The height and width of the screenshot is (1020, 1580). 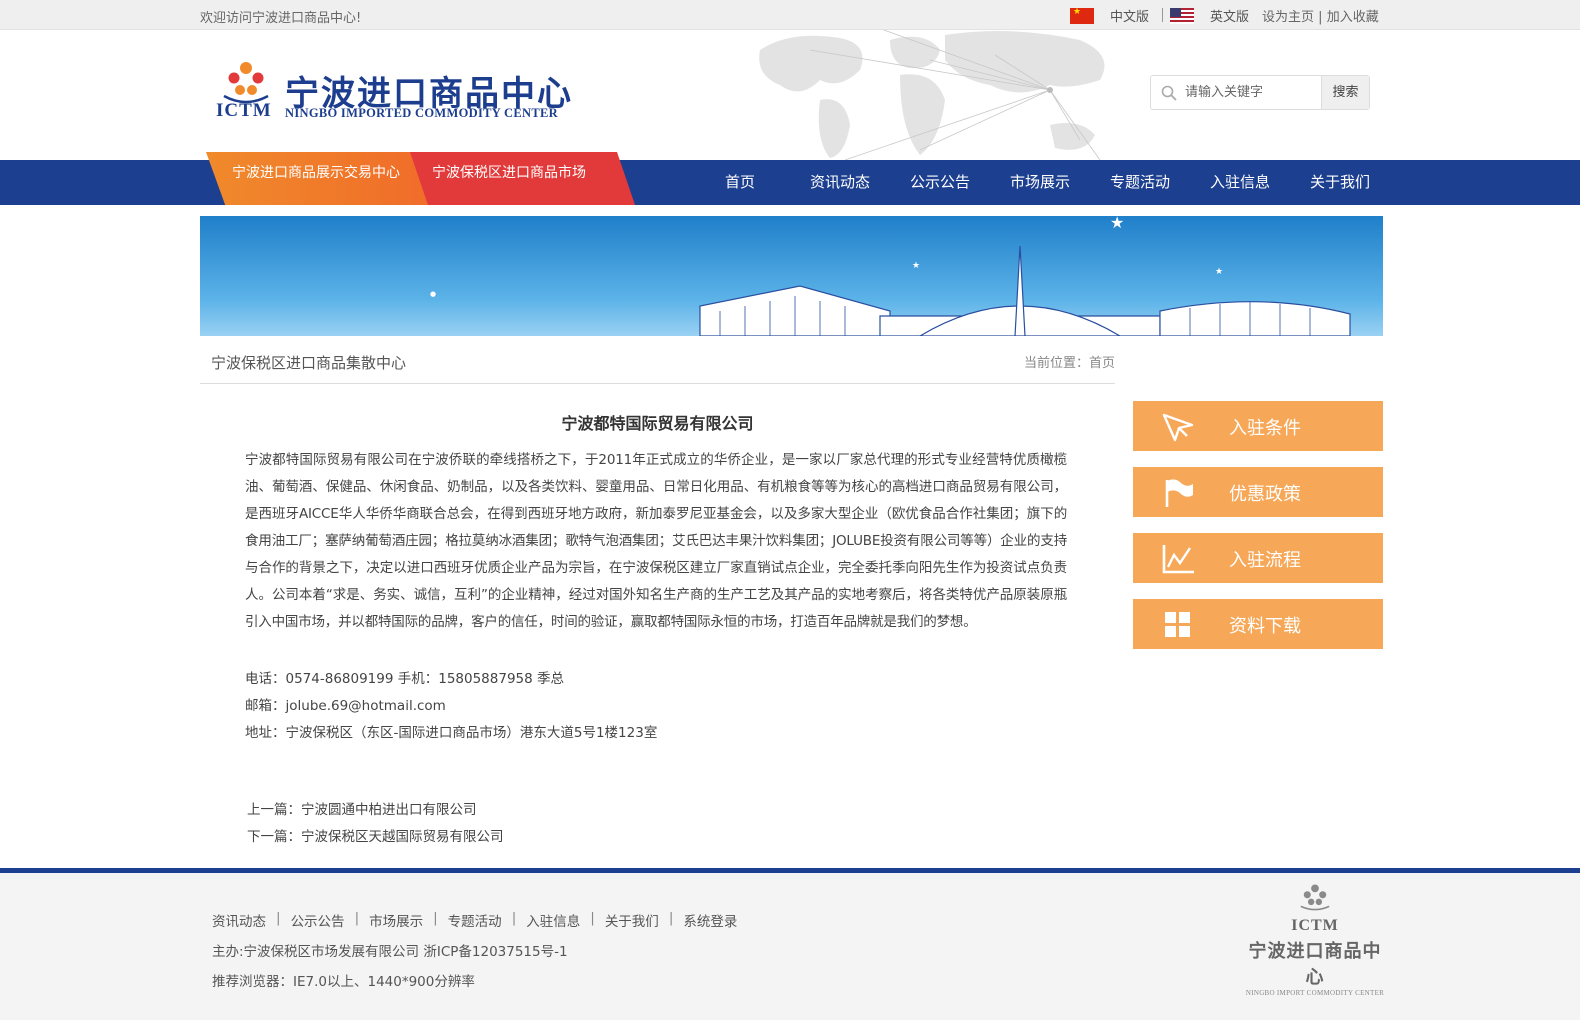 What do you see at coordinates (343, 982) in the screenshot?
I see `footer-browser-info: 推荐浏览器：IE7.0以上、1440*900分辨率` at bounding box center [343, 982].